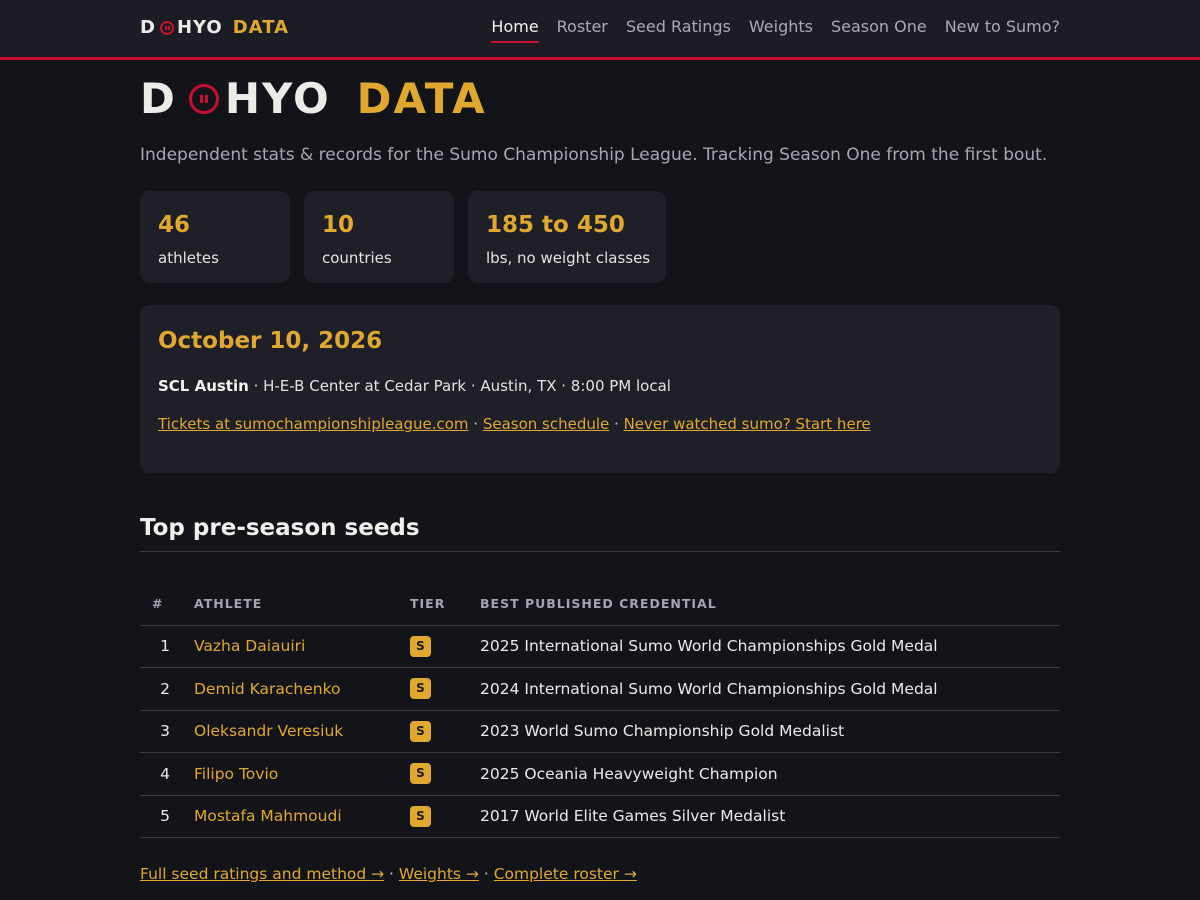 The image size is (1200, 900). I want to click on logo-text-accent: DATA, so click(261, 27).